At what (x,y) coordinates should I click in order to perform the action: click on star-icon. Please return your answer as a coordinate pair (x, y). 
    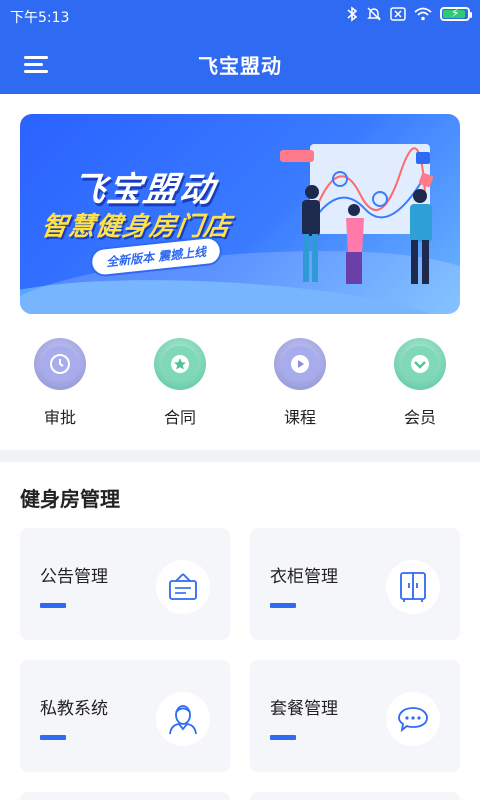
    Looking at the image, I should click on (180, 364).